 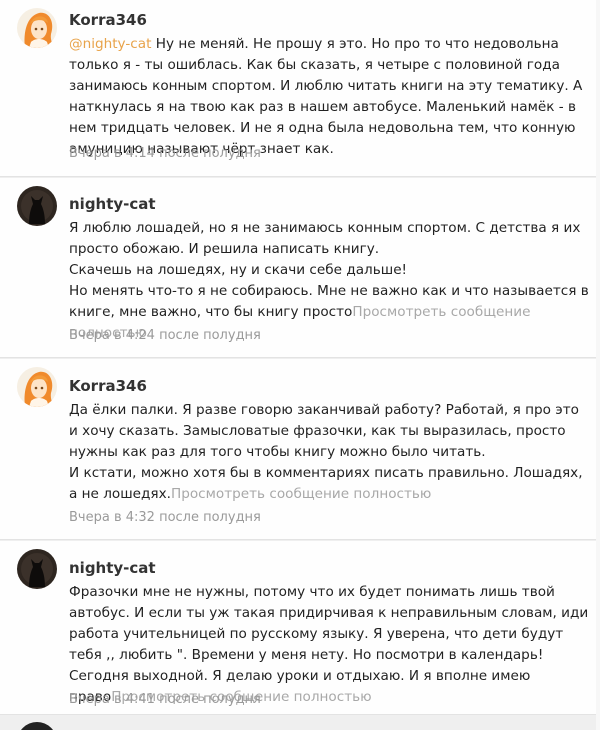 I want to click on next-comment-avatar-icon, so click(x=37, y=726).